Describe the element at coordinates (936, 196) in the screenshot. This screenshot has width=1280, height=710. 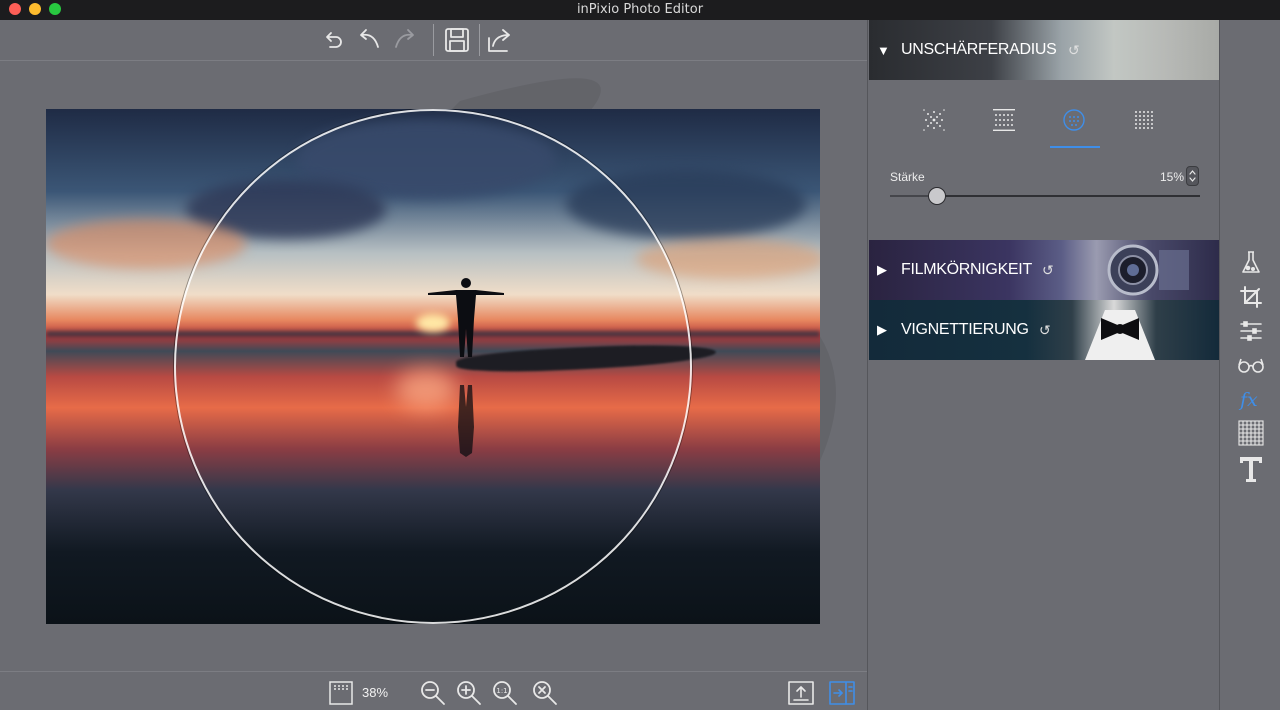
I see `strength-slider-thumb` at that location.